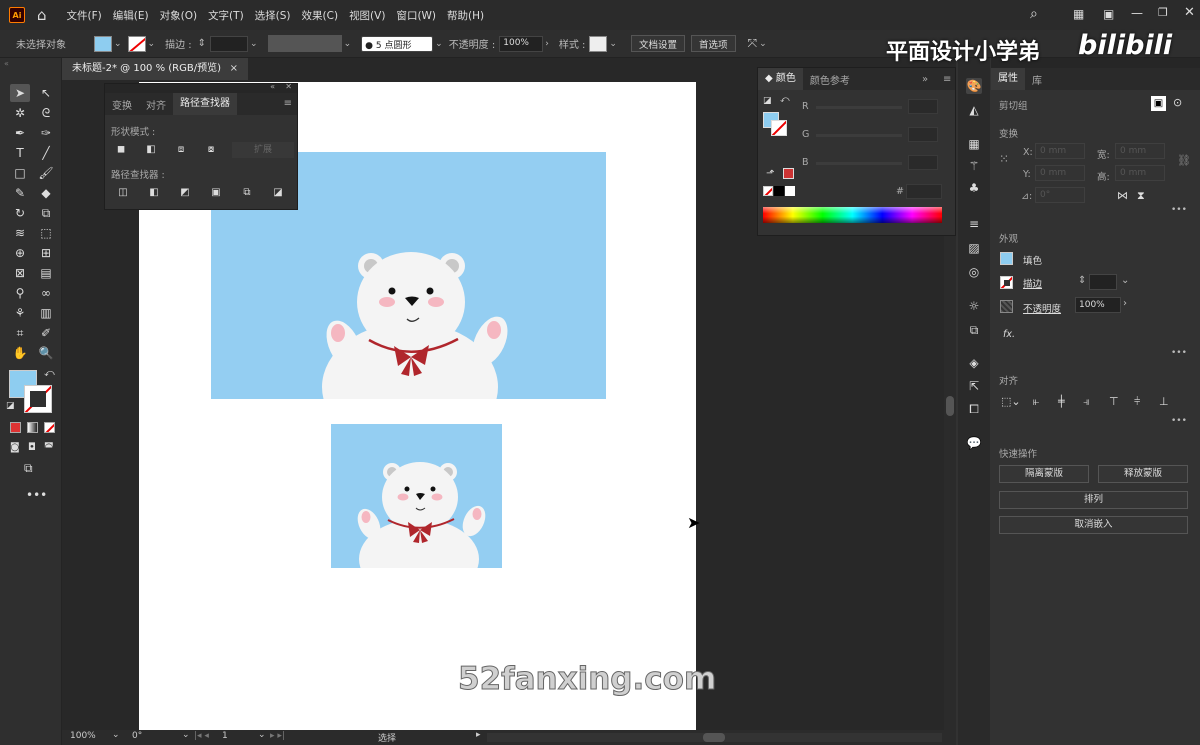 The height and width of the screenshot is (745, 1200). Describe the element at coordinates (657, 43) in the screenshot. I see `document-setup-button: 文档设置` at that location.